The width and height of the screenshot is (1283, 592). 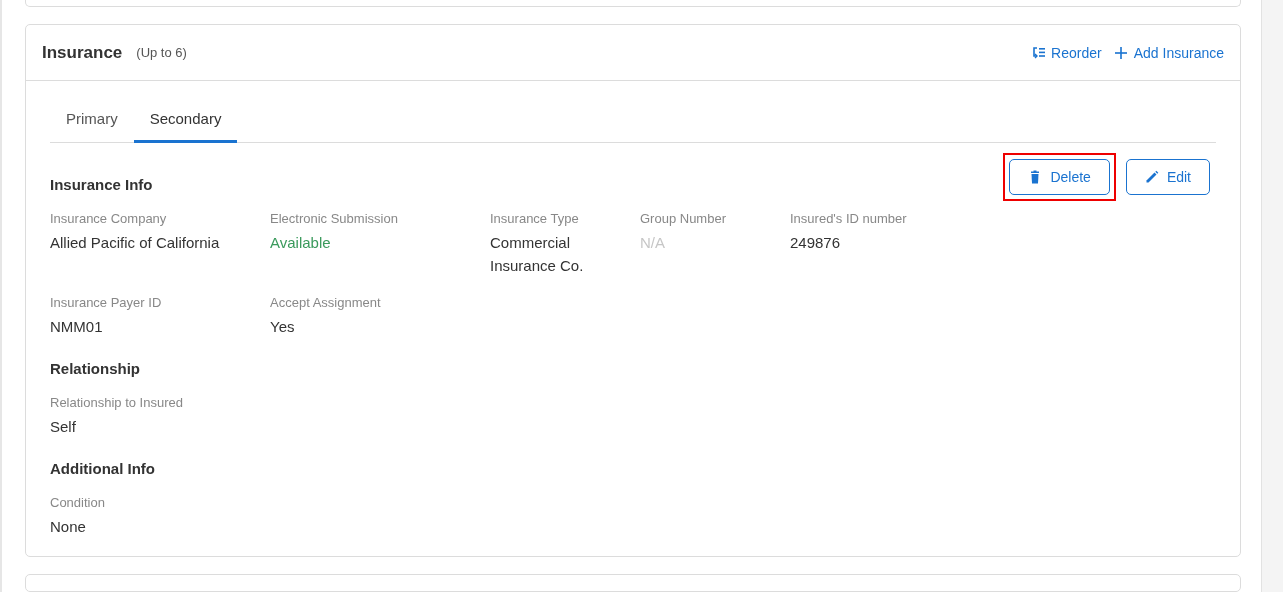 What do you see at coordinates (95, 369) in the screenshot?
I see `section-title: Relationship` at bounding box center [95, 369].